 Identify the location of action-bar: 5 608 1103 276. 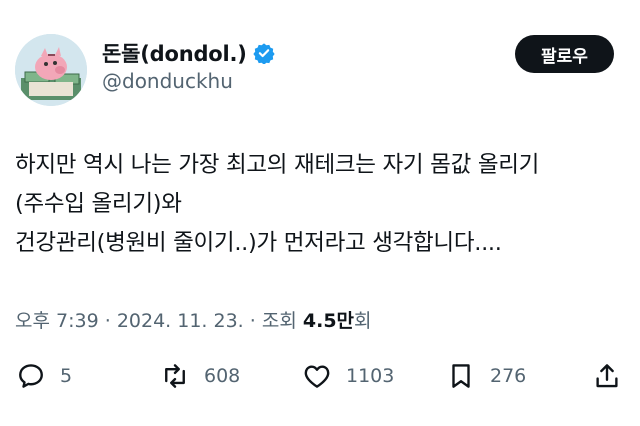
(320, 376).